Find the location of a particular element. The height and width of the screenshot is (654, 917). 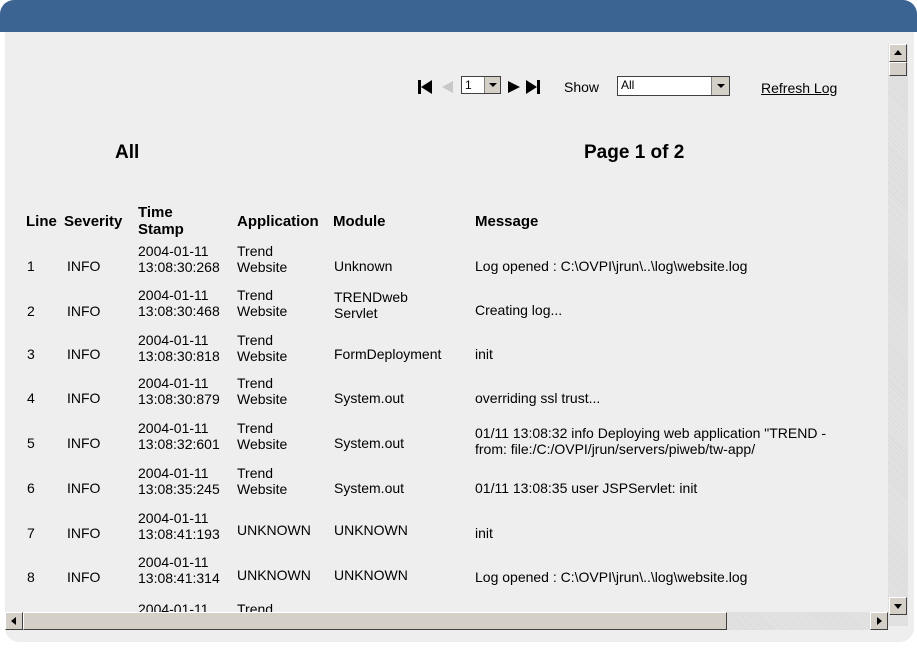

cell-time: 13:08:30:268 is located at coordinates (179, 267).